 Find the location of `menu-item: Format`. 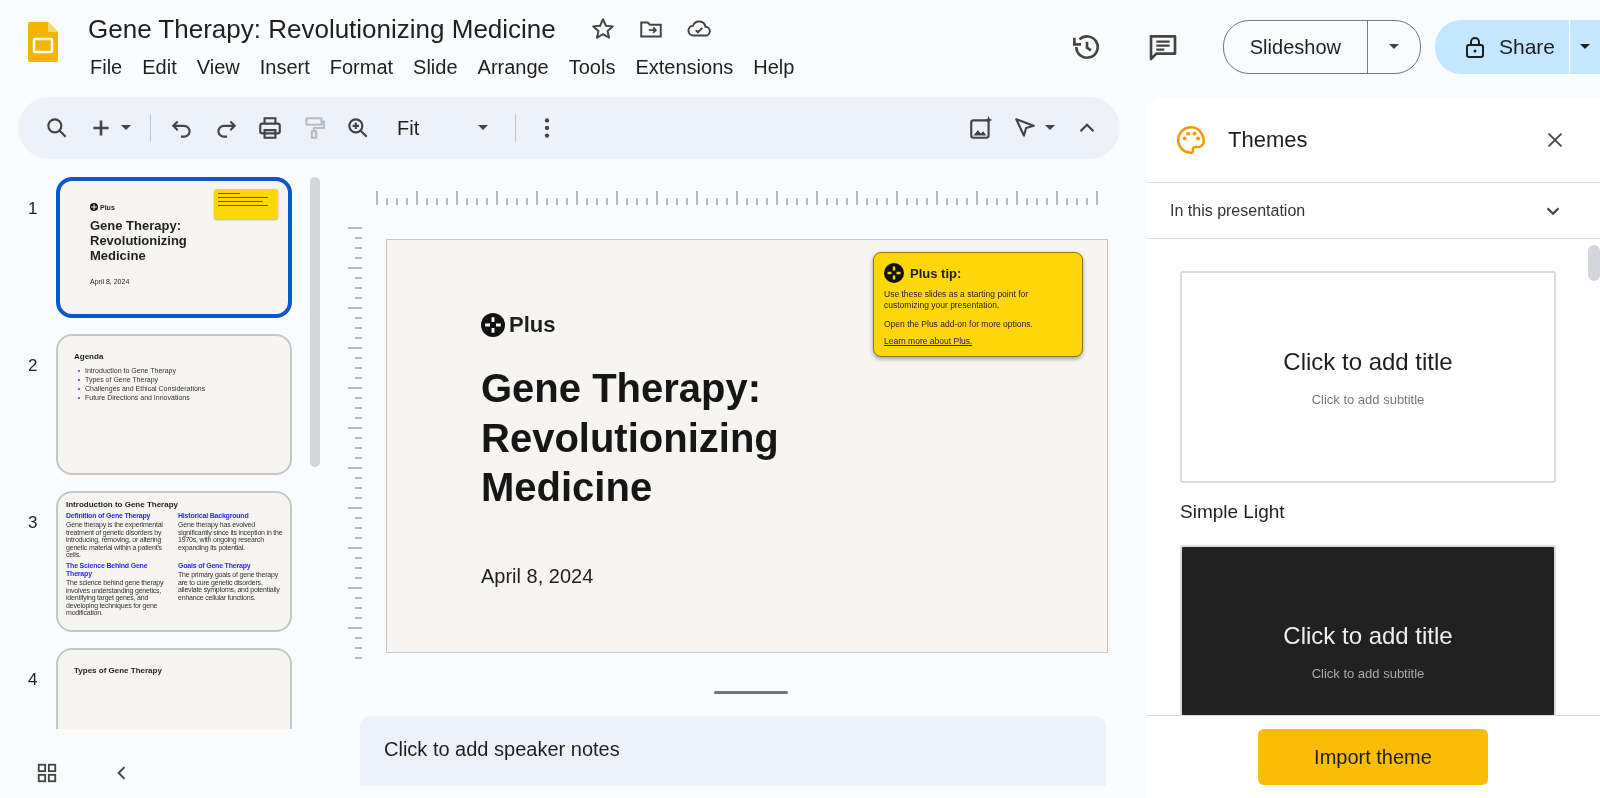

menu-item: Format is located at coordinates (364, 67).